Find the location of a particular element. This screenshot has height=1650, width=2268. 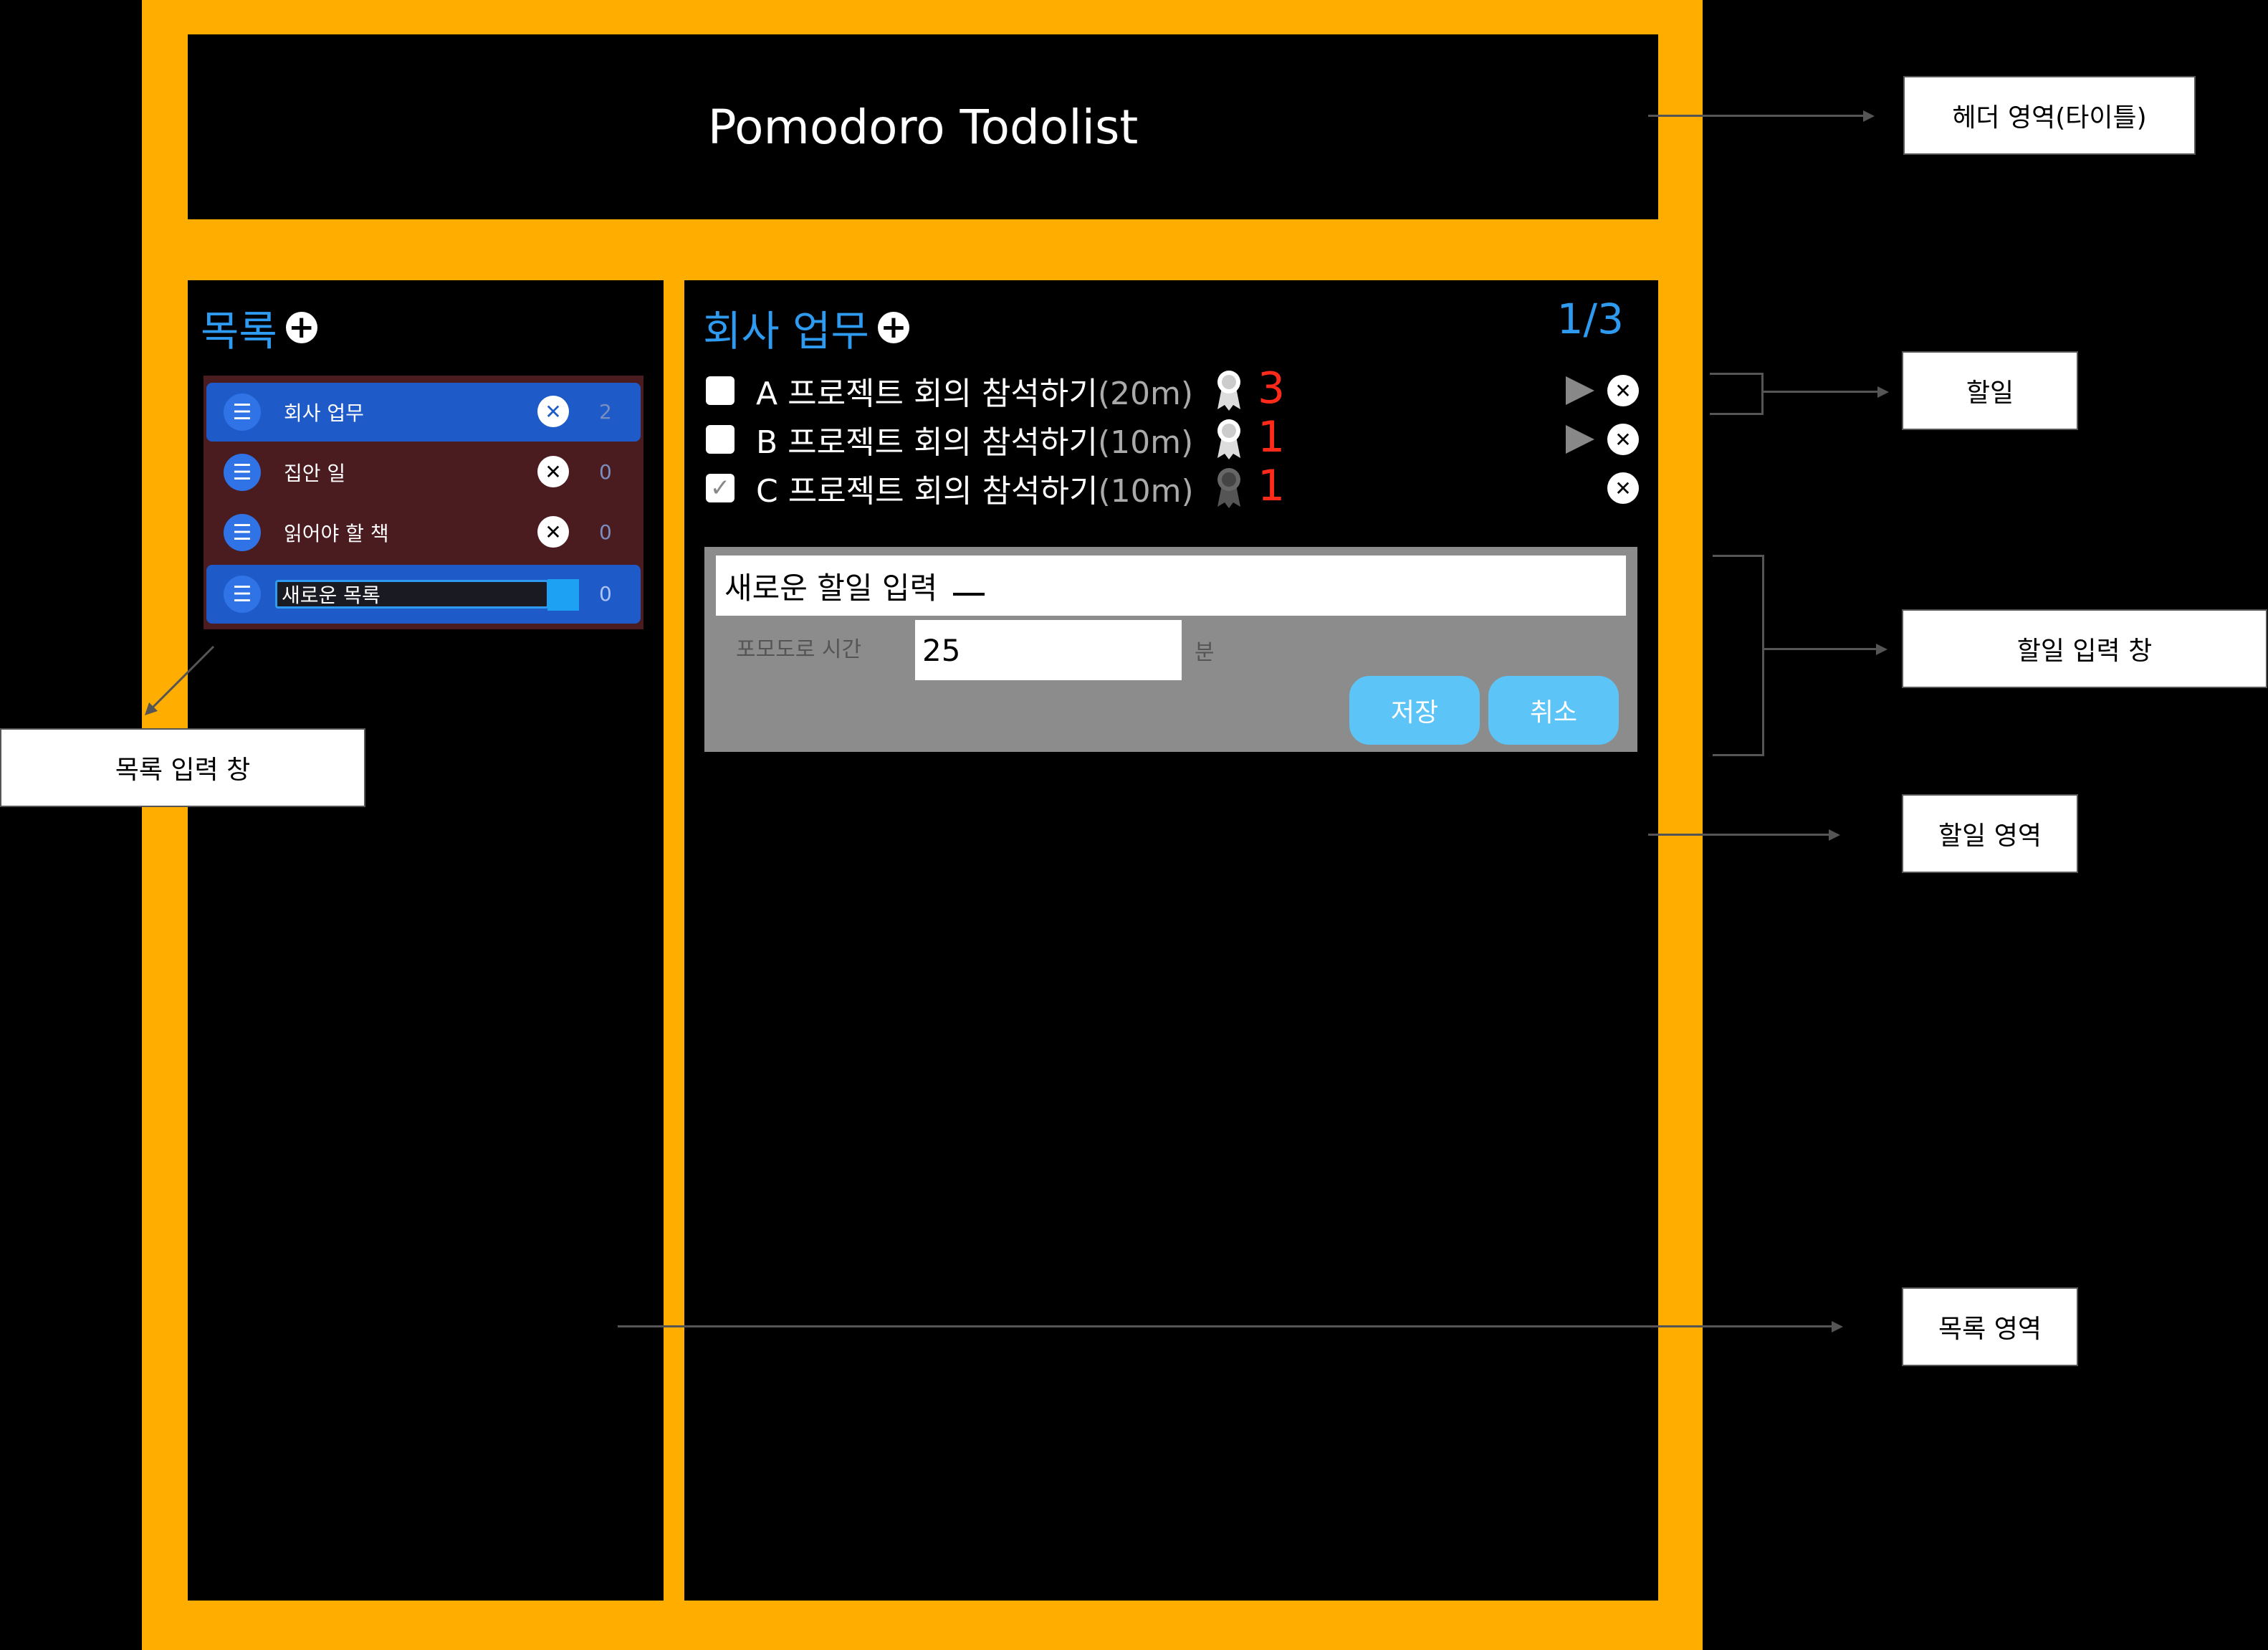

pomodoro-unit-label: 분 is located at coordinates (1205, 652).